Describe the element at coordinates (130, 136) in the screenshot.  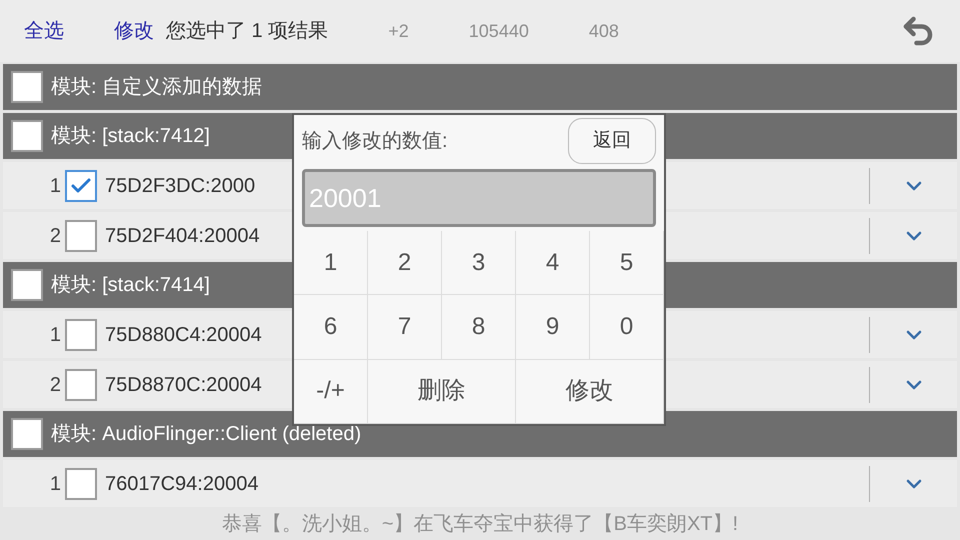
I see `module-title: 模块: [stack:7412]` at that location.